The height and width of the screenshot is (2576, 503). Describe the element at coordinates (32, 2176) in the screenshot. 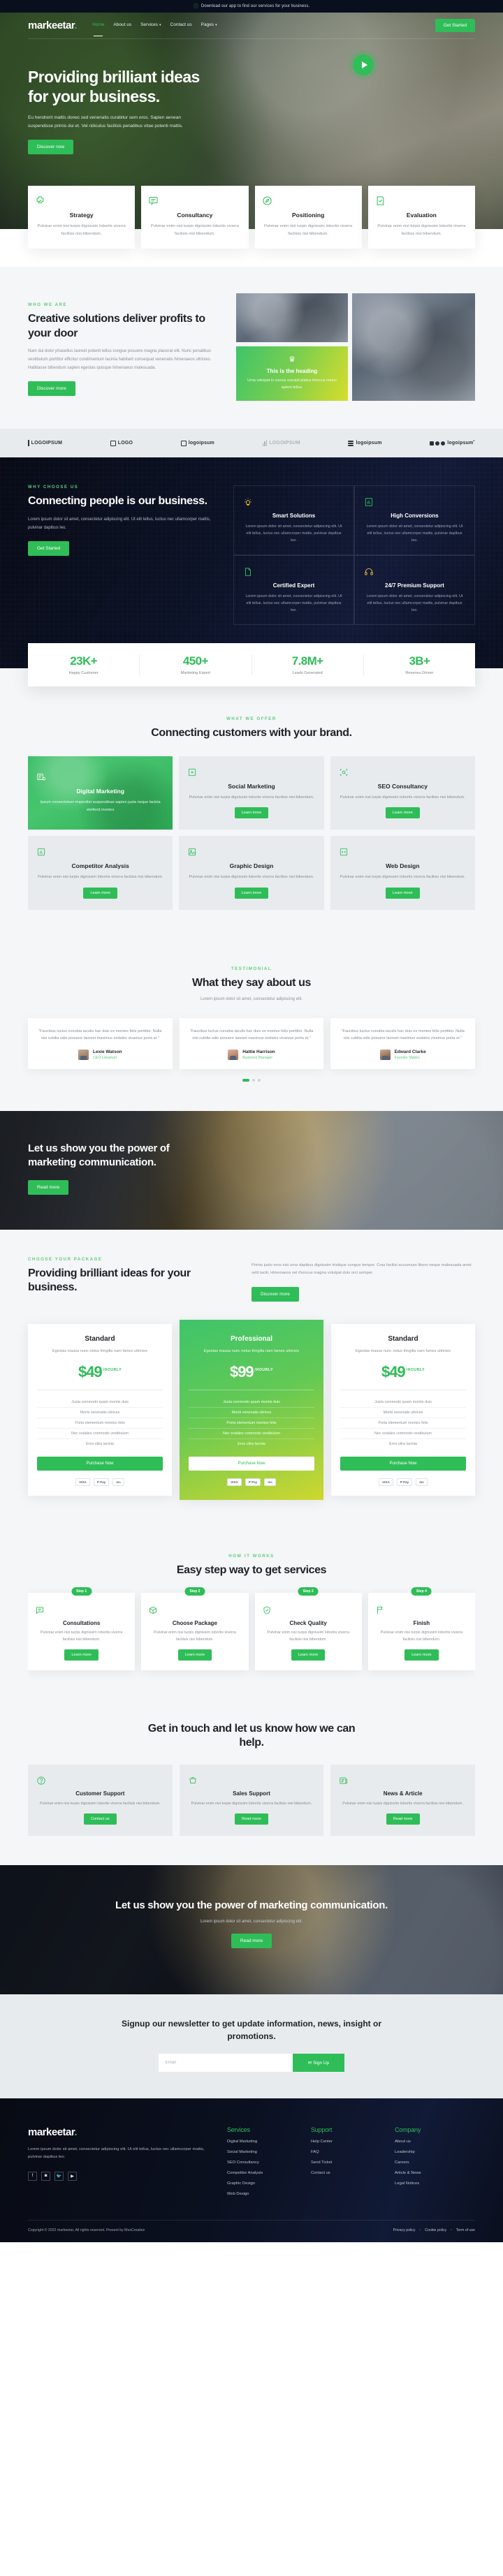

I see `facebook-icon: f` at that location.